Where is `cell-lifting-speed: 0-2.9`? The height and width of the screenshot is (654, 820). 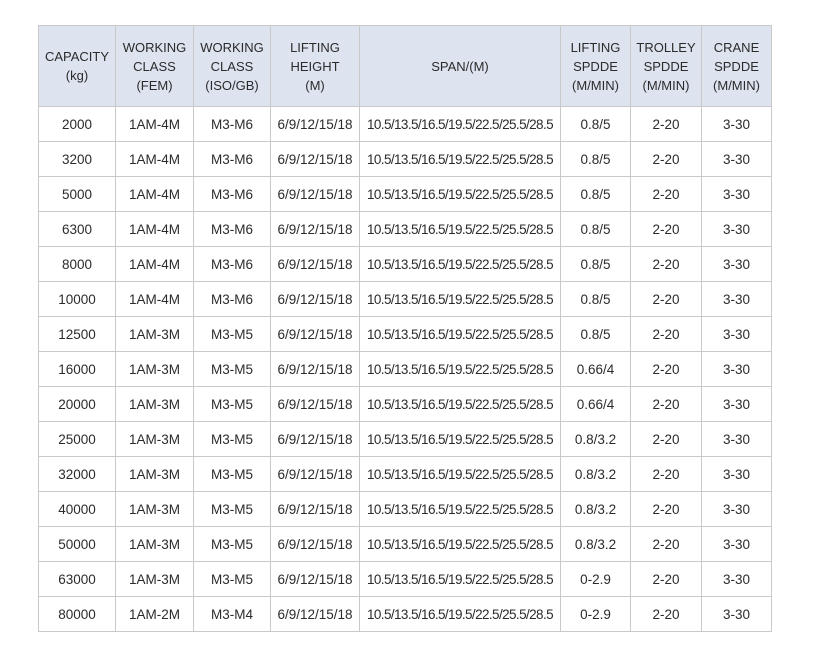
cell-lifting-speed: 0-2.9 is located at coordinates (595, 614).